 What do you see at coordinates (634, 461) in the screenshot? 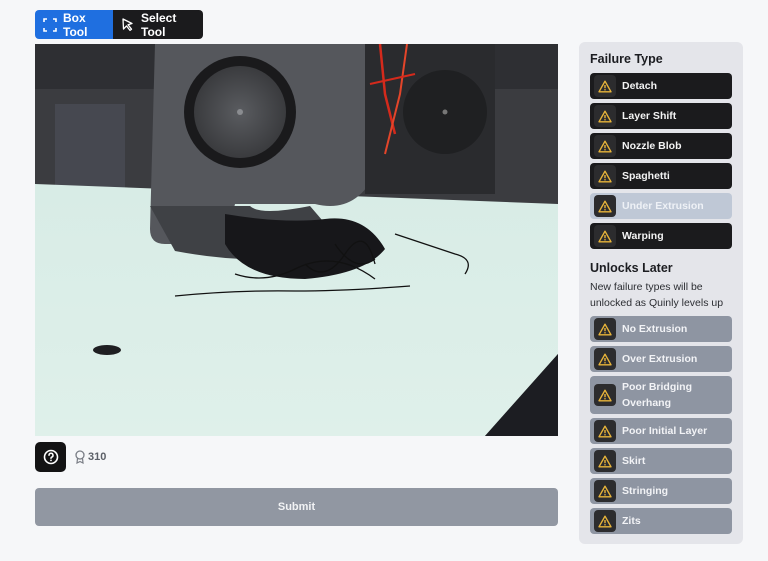
I see `locked-type-label: Skirt` at bounding box center [634, 461].